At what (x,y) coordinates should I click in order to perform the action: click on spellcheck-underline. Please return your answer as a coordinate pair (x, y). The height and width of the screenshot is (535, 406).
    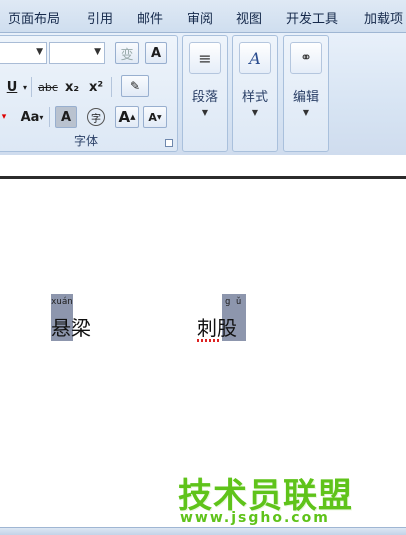
    Looking at the image, I should click on (209, 340).